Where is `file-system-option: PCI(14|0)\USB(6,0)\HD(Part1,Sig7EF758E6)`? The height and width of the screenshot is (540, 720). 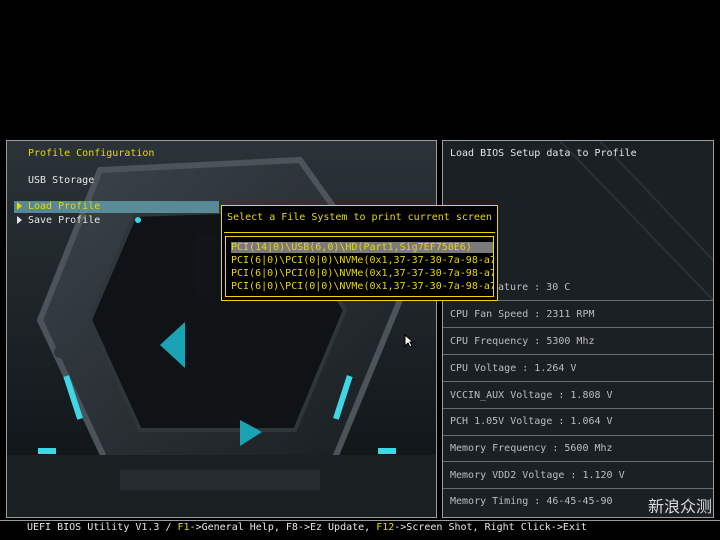
file-system-option: PCI(14|0)\USB(6,0)\HD(Part1,Sig7EF758E6) is located at coordinates (362, 247).